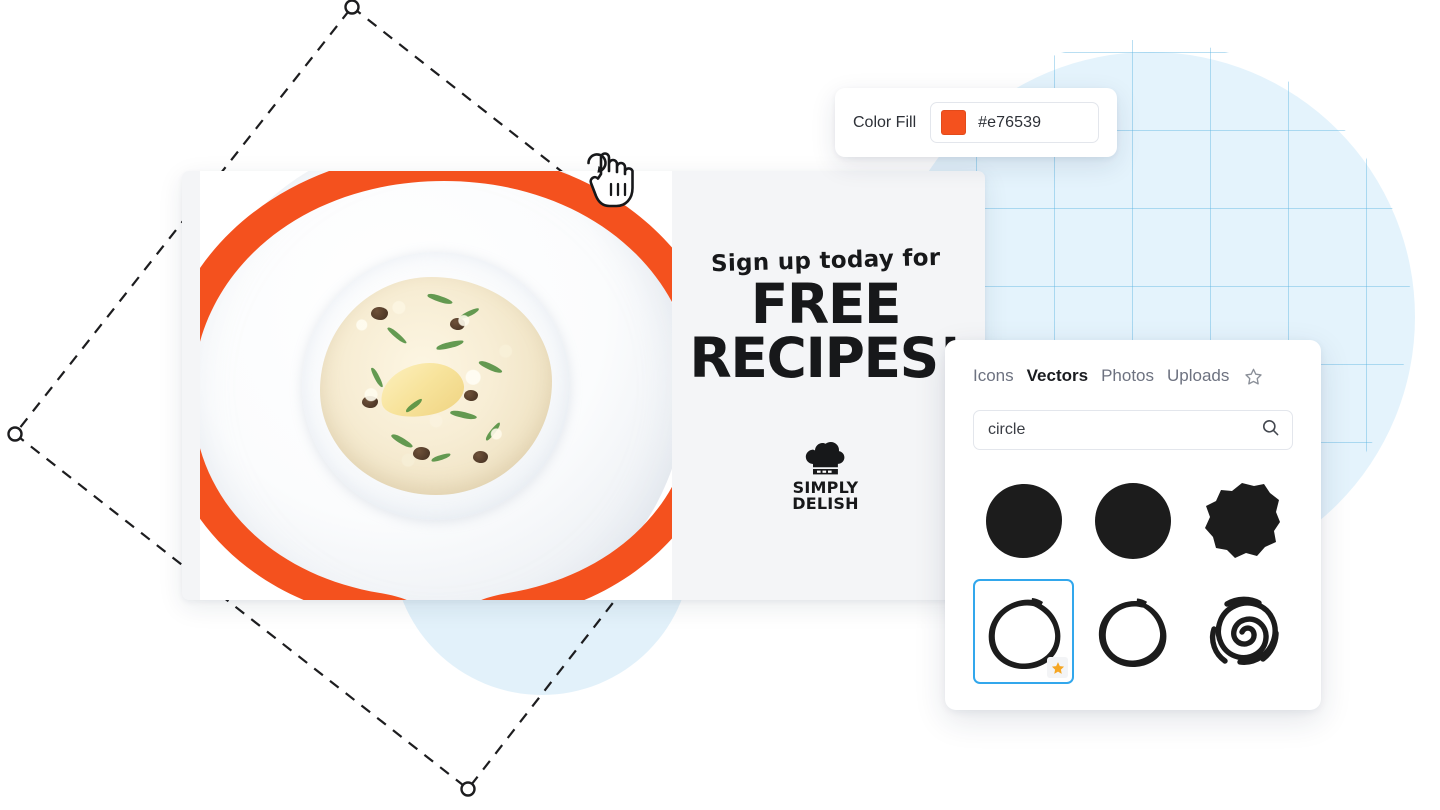 This screenshot has height=810, width=1440. I want to click on selection-handle-left, so click(15, 434).